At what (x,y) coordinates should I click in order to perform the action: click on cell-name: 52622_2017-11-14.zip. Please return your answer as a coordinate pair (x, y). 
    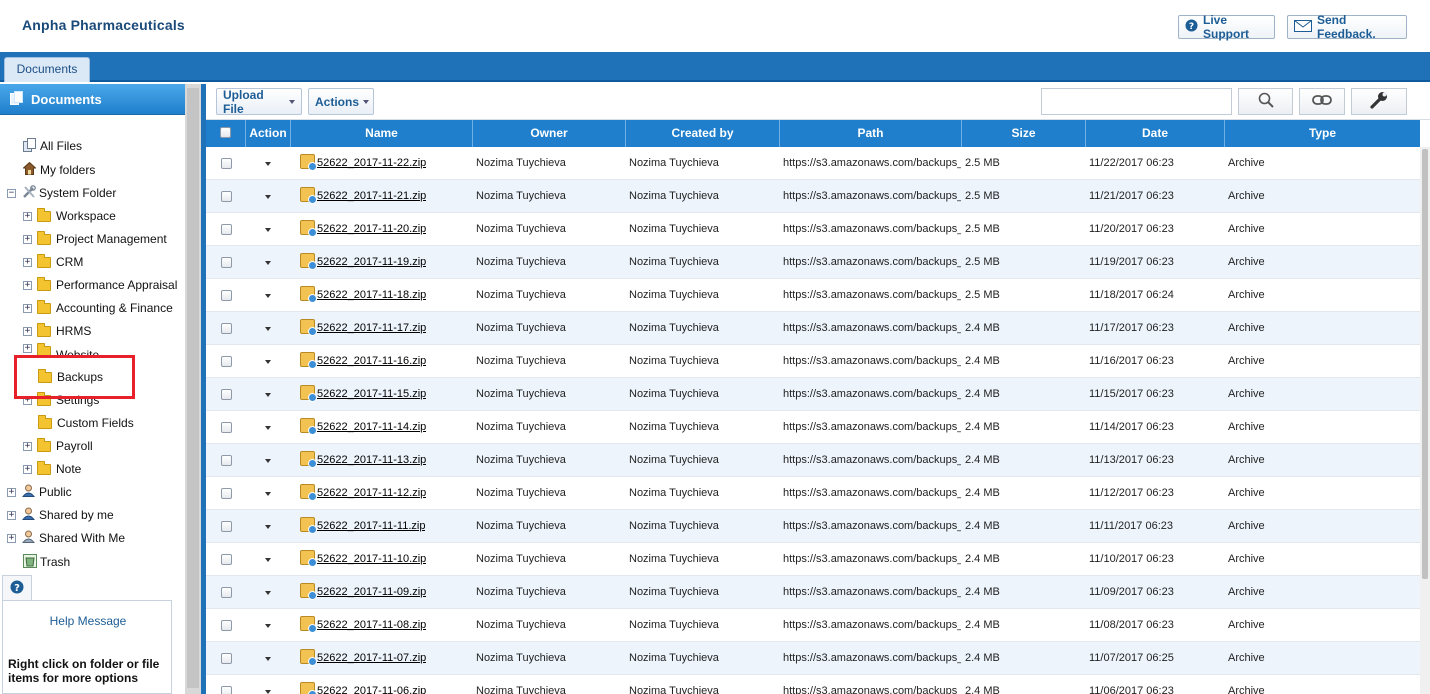
    Looking at the image, I should click on (371, 427).